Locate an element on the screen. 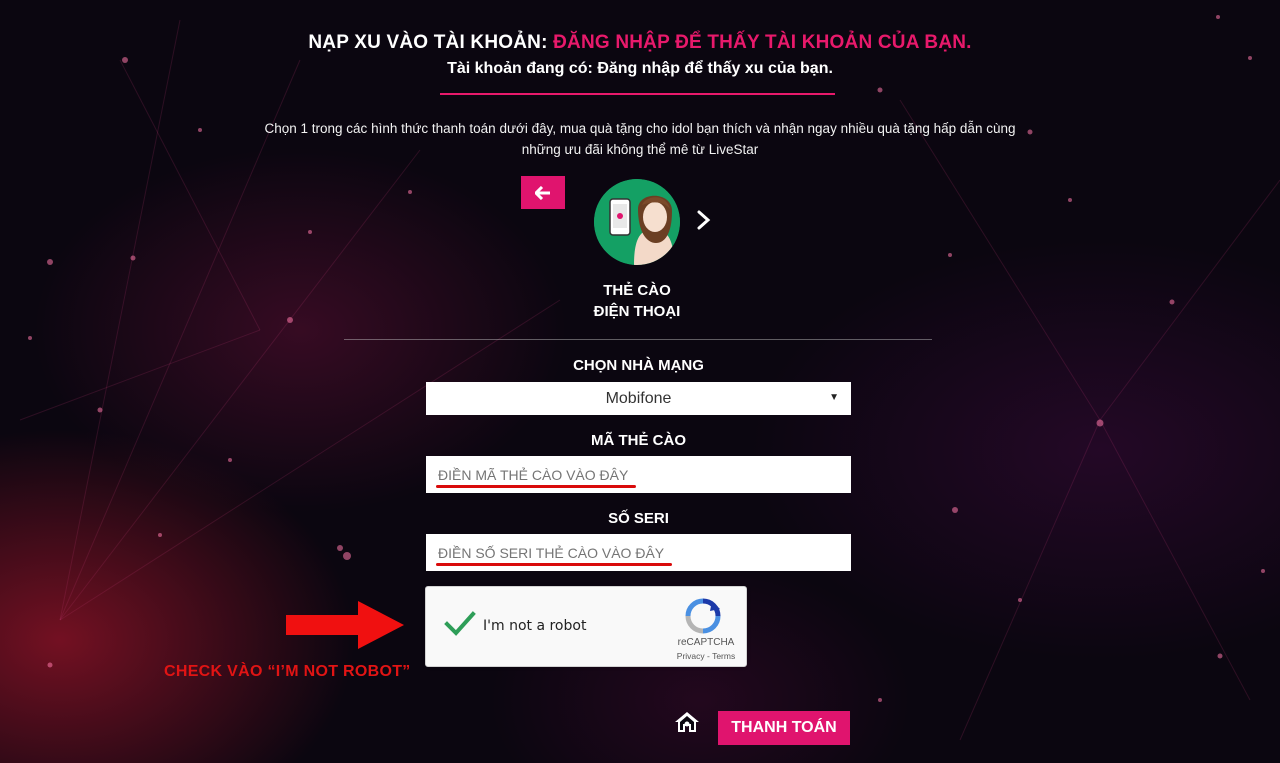 The height and width of the screenshot is (763, 1280). recaptcha-brand: reCAPTCHA is located at coordinates (706, 642).